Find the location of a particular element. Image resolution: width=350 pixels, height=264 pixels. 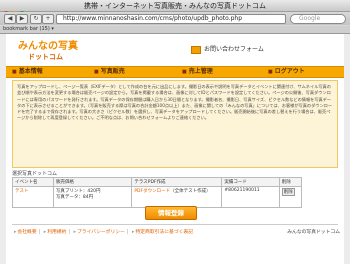

delete-cell: 削除 is located at coordinates (290, 197).